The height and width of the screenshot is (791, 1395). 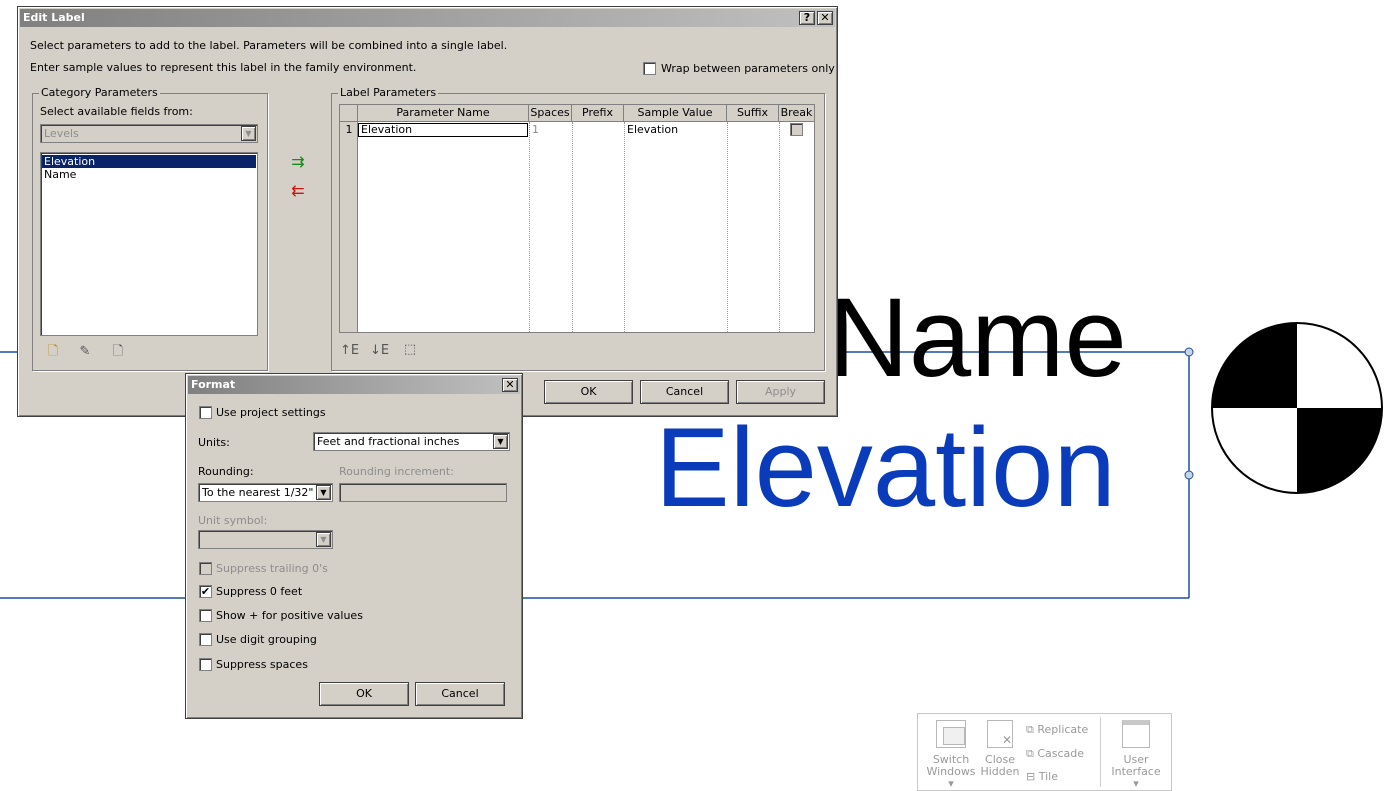 I want to click on format-parameter-icon: ⬚, so click(x=410, y=350).